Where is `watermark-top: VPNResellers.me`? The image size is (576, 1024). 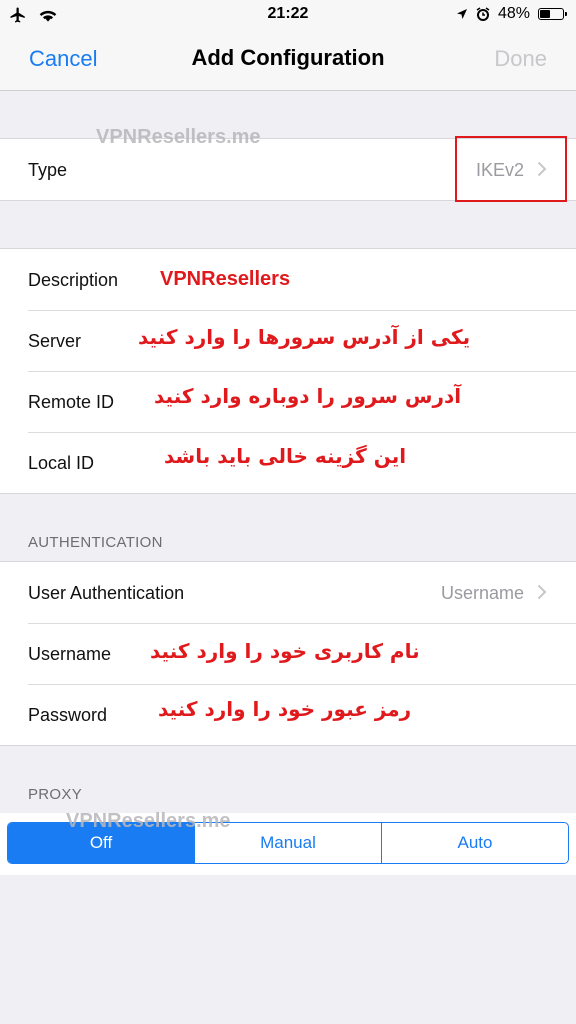 watermark-top: VPNResellers.me is located at coordinates (178, 137).